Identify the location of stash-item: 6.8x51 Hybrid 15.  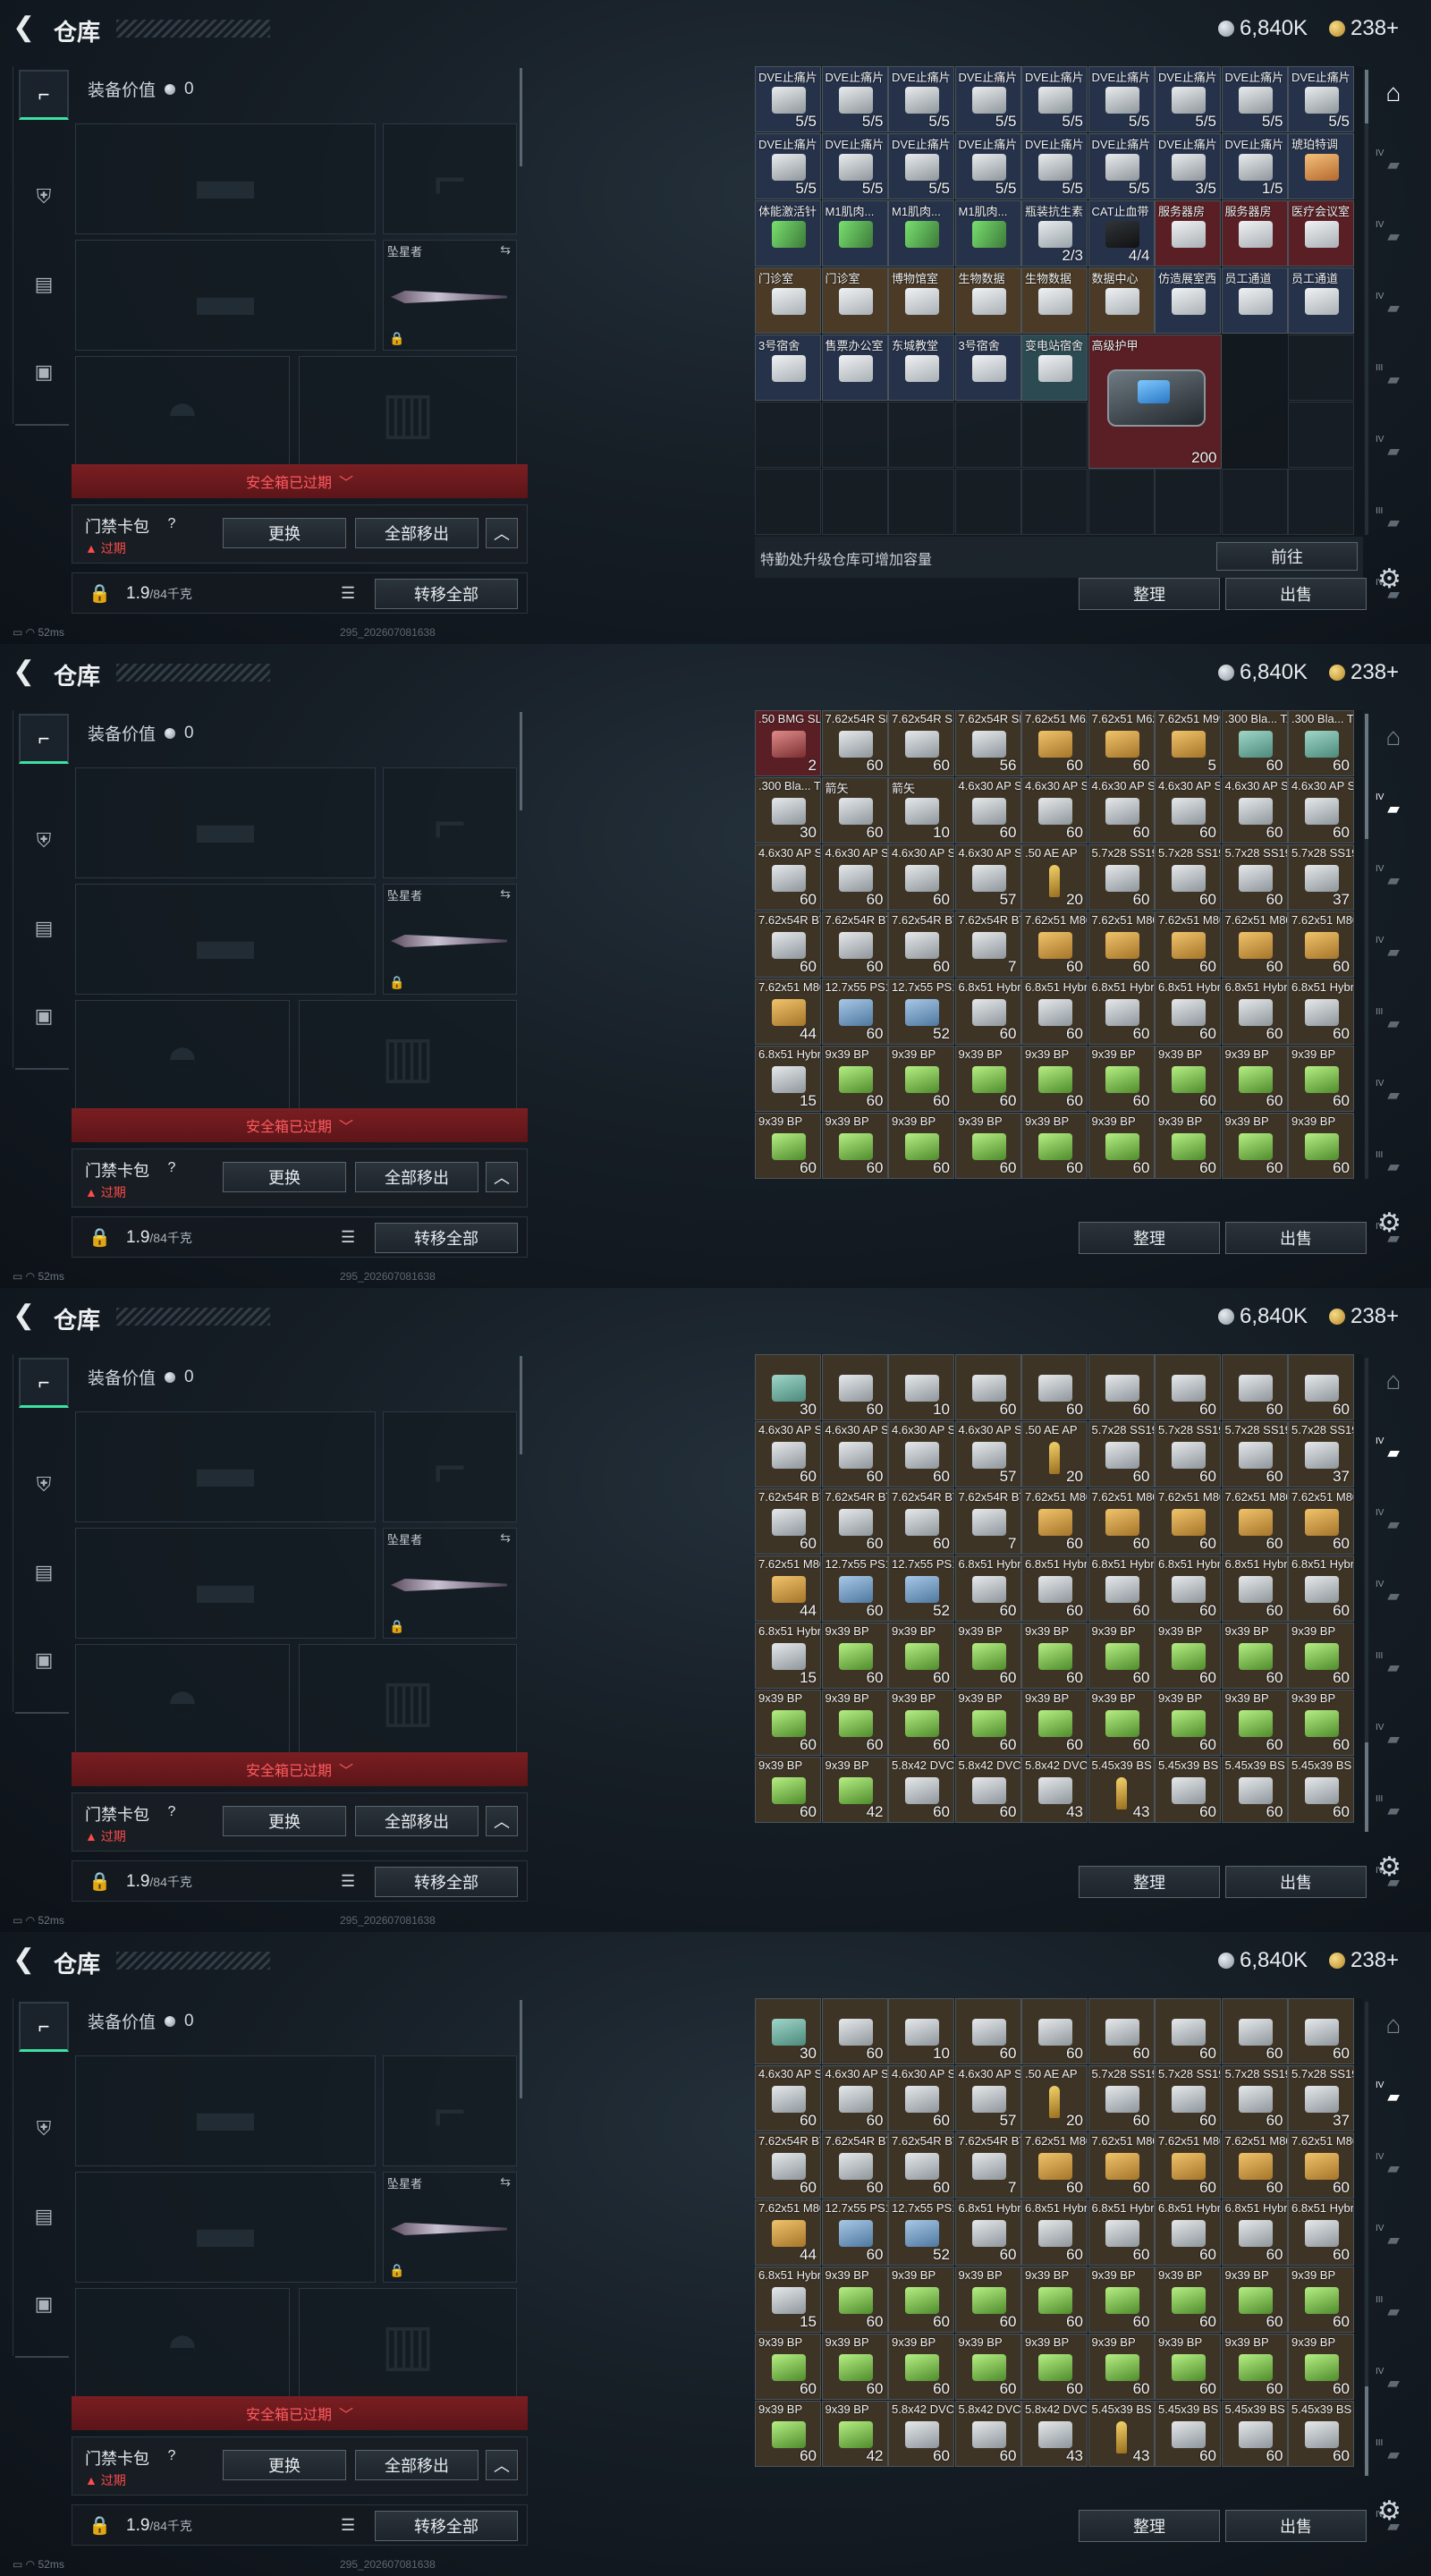
(788, 1656).